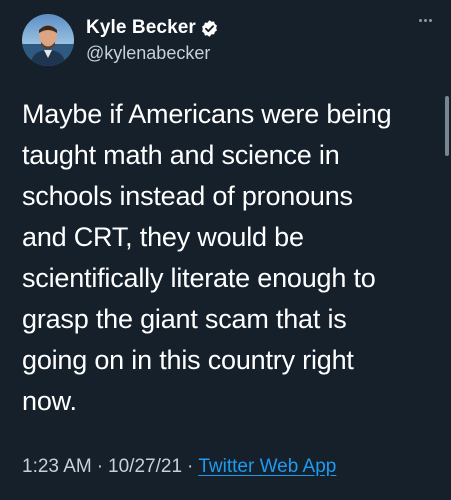 This screenshot has height=500, width=451. I want to click on author-handle: @kylenabecker, so click(152, 53).